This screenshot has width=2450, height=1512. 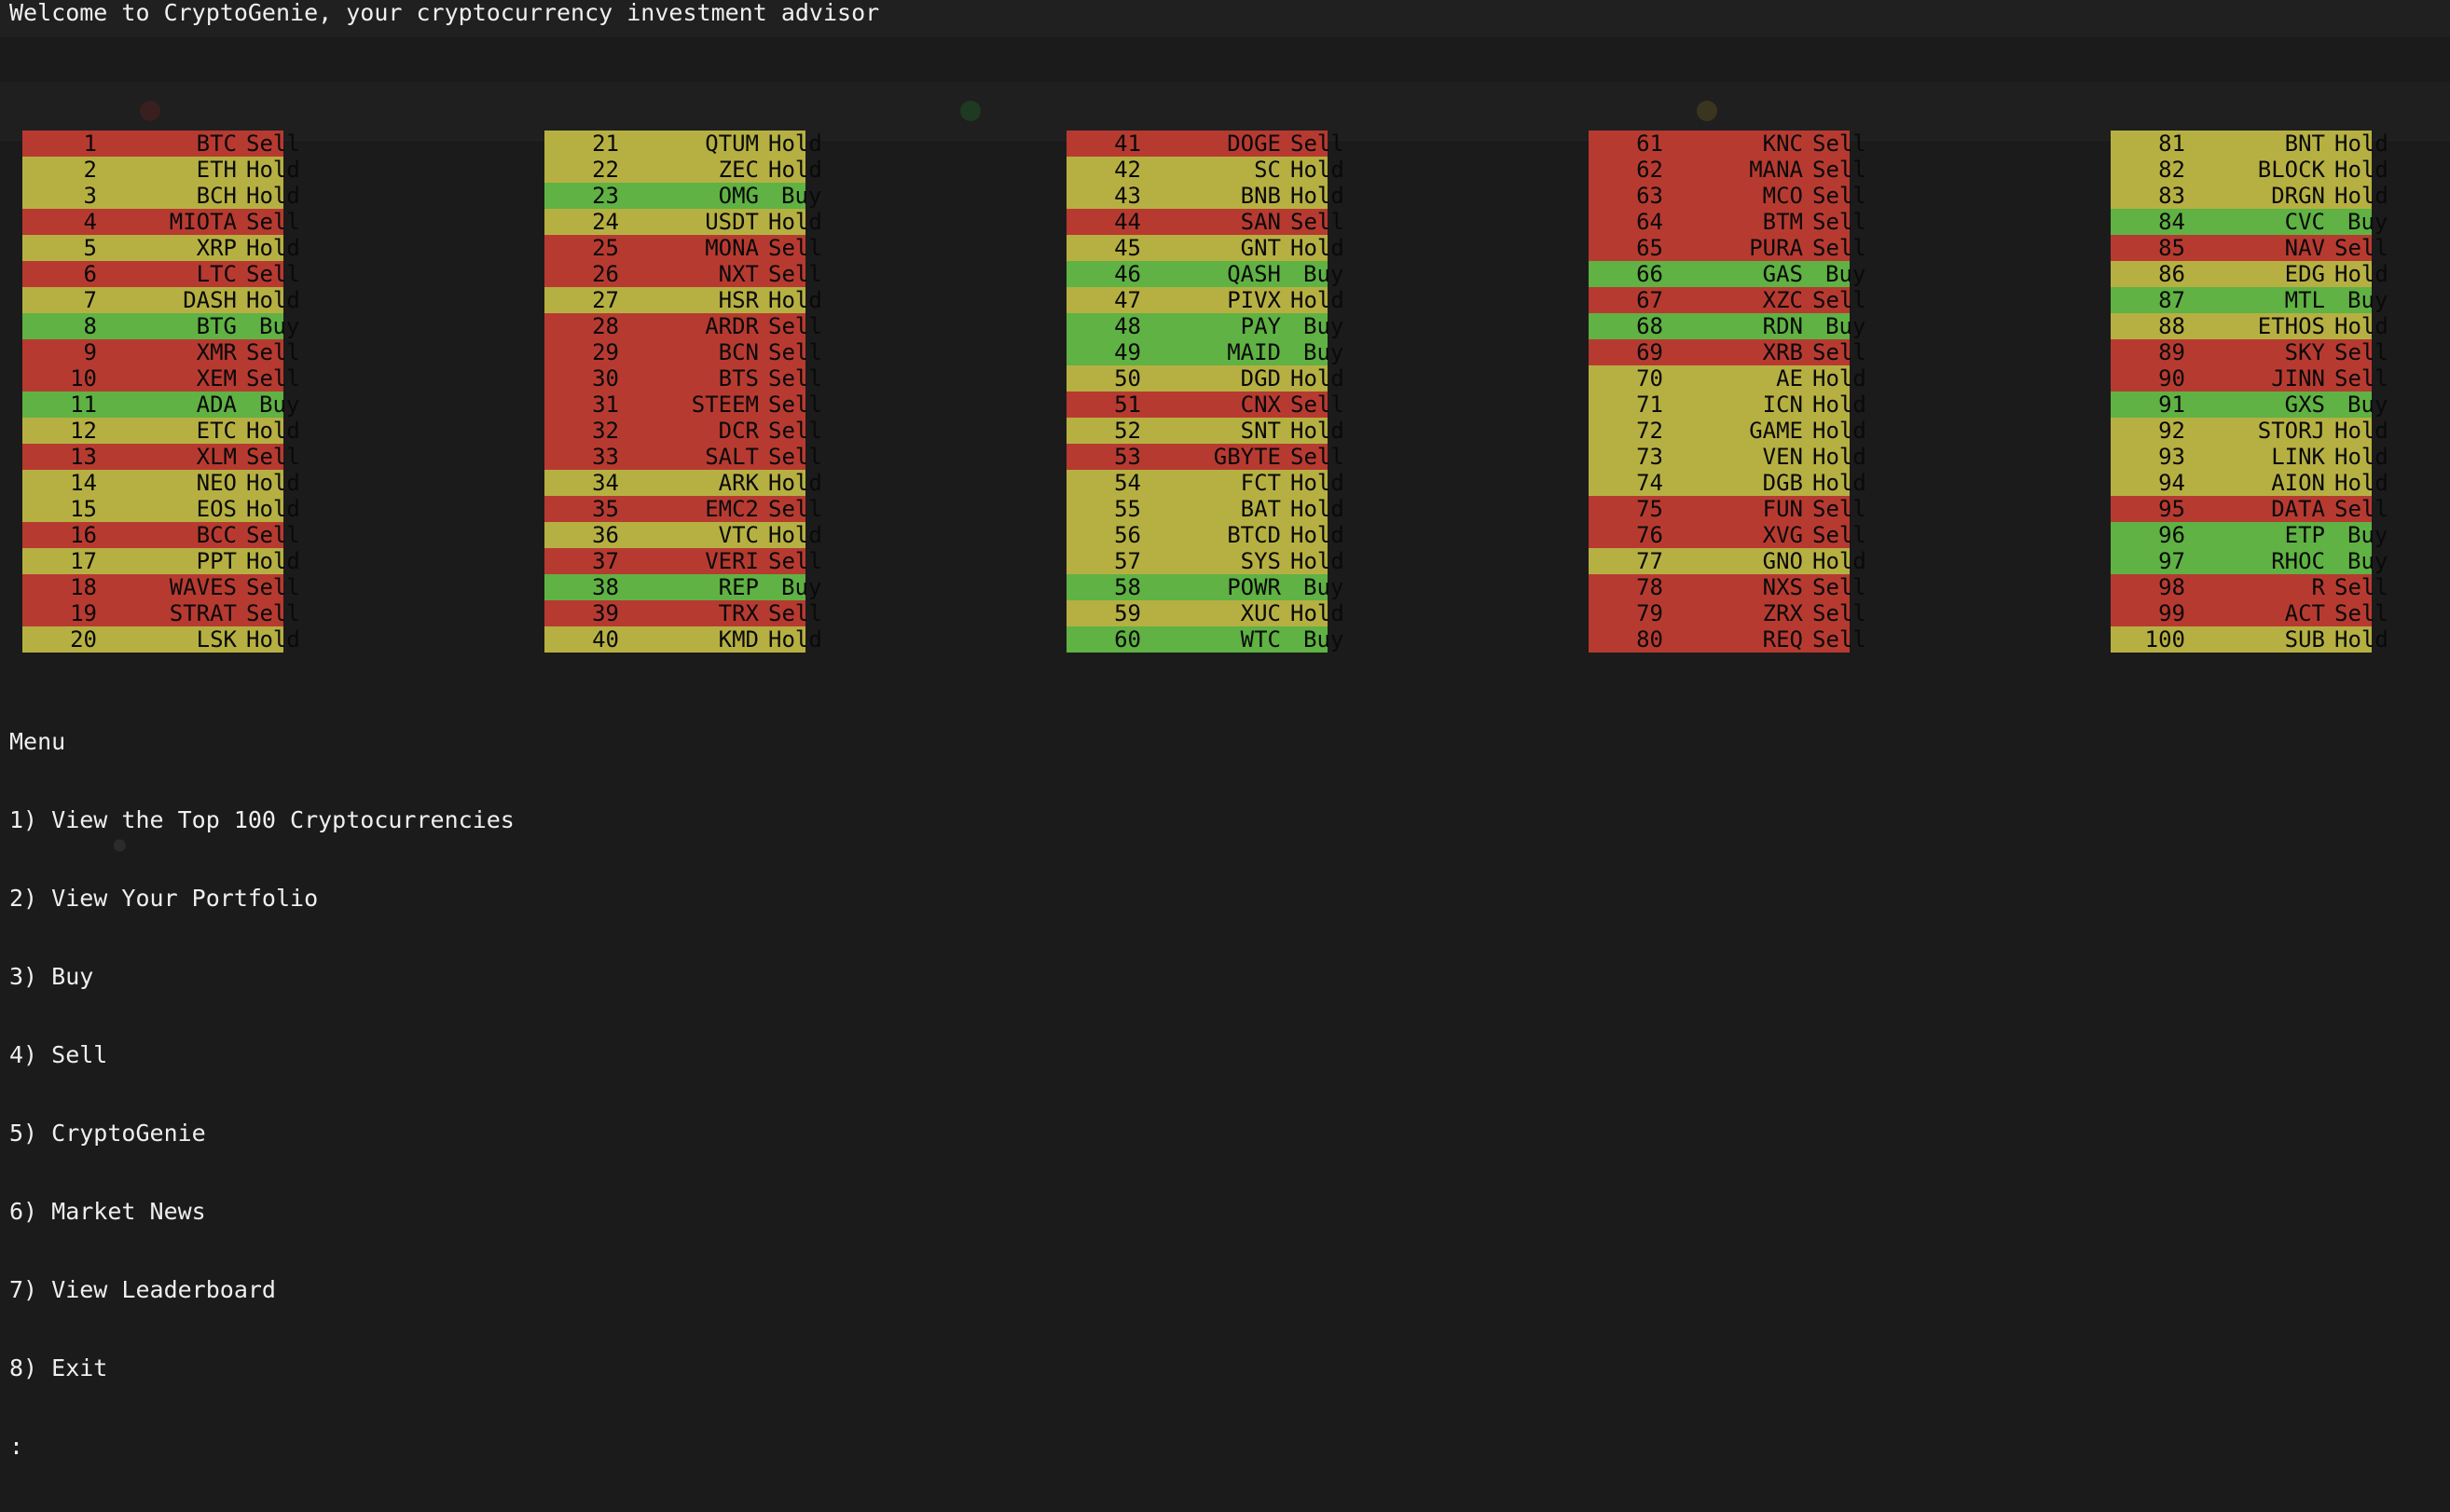 I want to click on menu-title: Menu, so click(x=37, y=741).